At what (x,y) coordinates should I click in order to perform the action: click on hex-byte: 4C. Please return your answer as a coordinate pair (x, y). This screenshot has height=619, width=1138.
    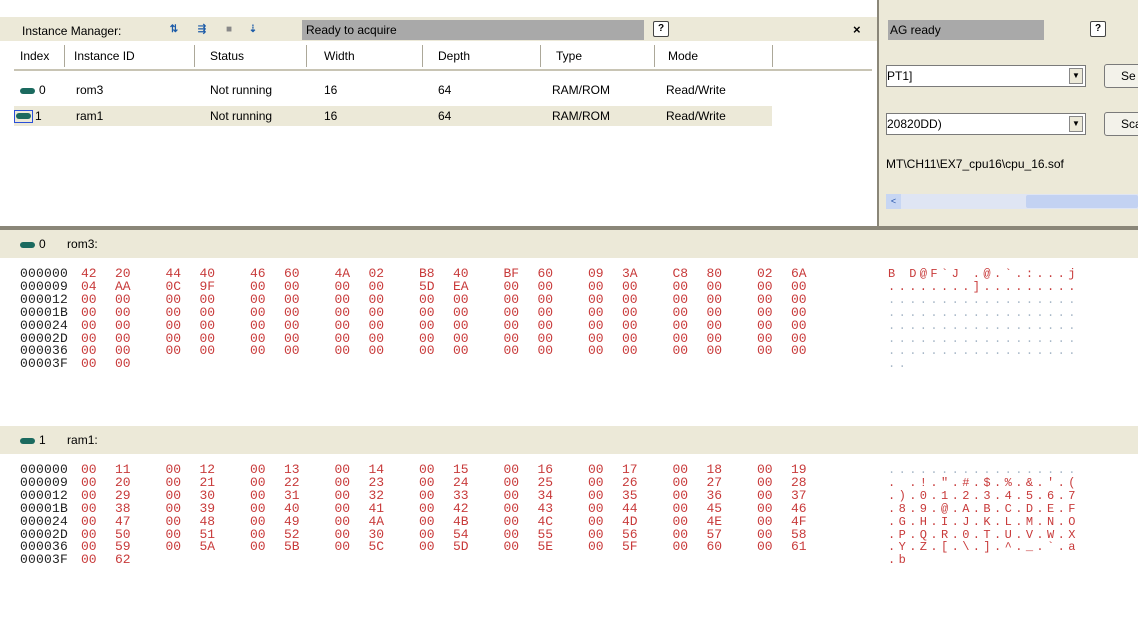
    Looking at the image, I should click on (546, 521).